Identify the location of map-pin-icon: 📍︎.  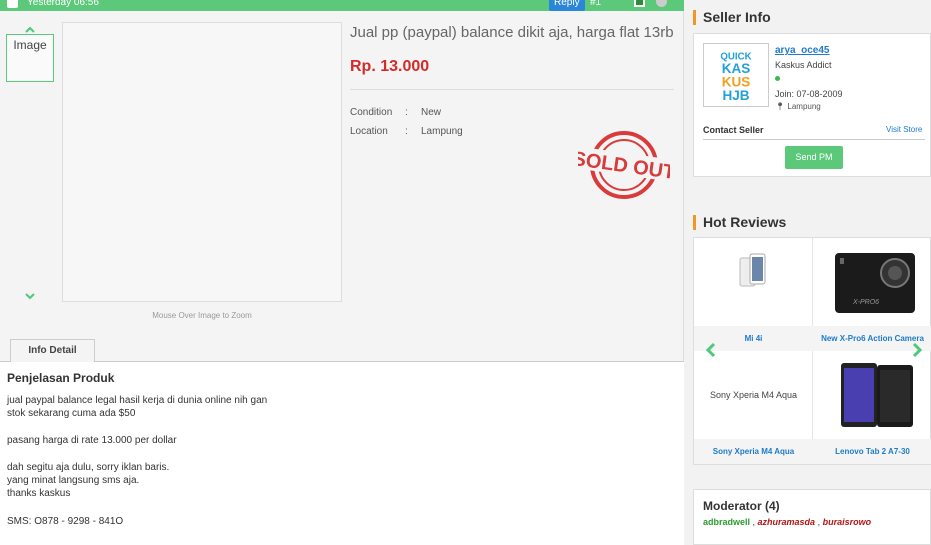
(780, 106).